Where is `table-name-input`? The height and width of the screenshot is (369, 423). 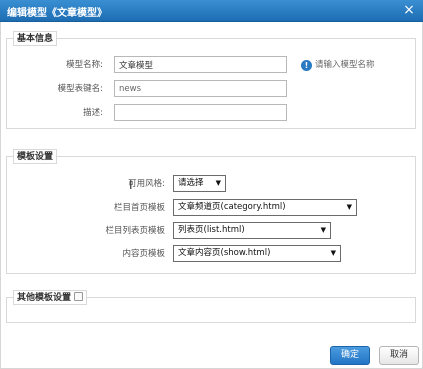
table-name-input is located at coordinates (200, 88).